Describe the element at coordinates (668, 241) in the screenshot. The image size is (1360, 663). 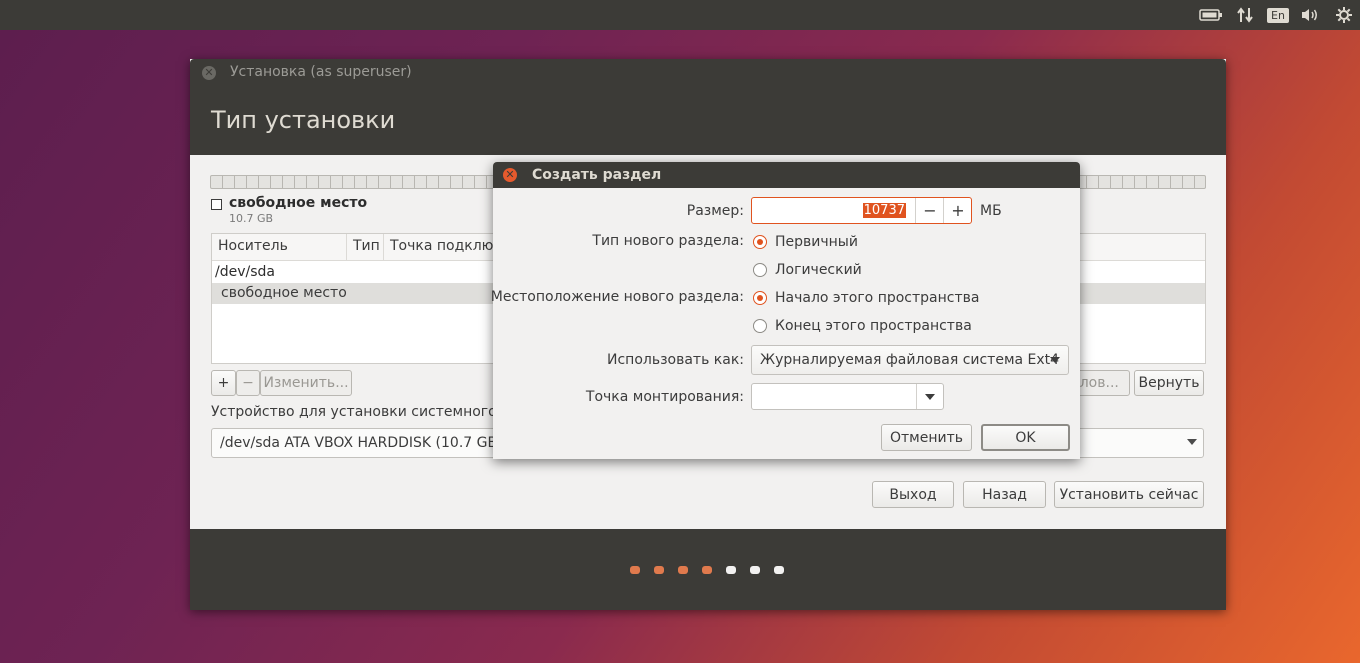
I see `partition-type-label: Тип нового раздела:` at that location.